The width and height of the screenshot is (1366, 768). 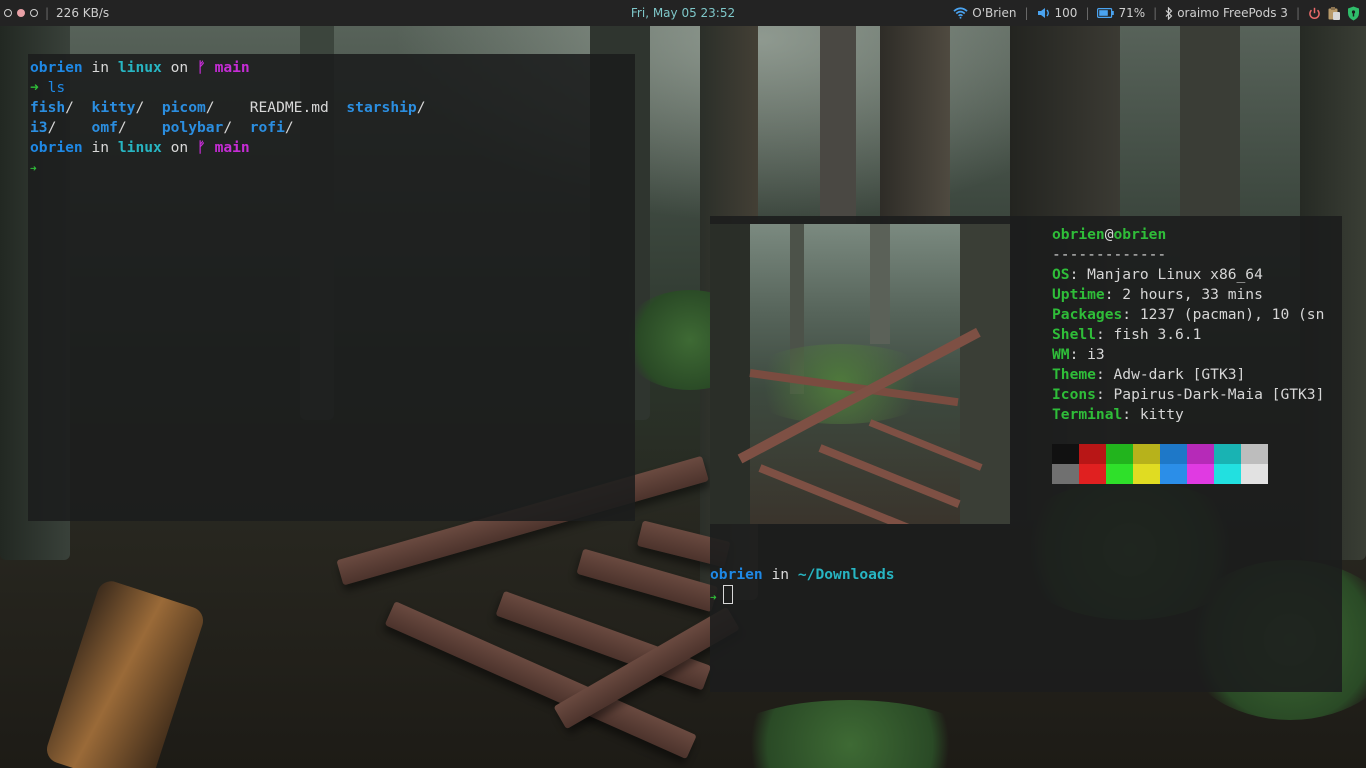 What do you see at coordinates (1074, 334) in the screenshot?
I see `info-key: Shell` at bounding box center [1074, 334].